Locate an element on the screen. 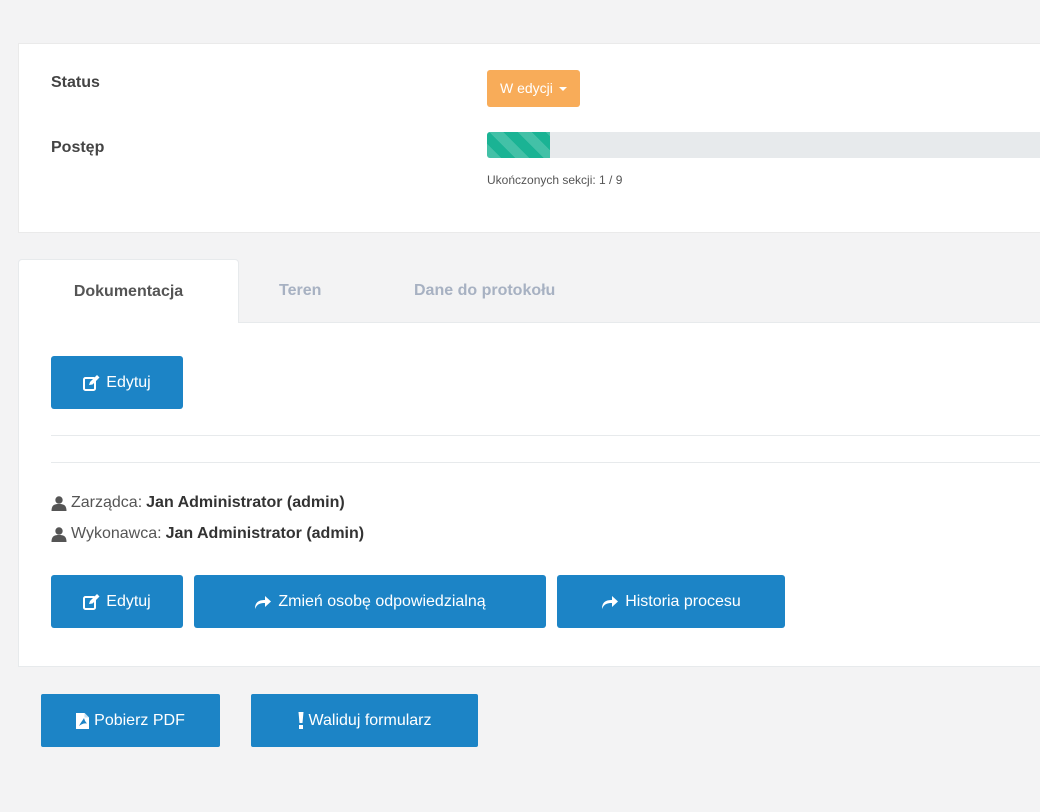 Image resolution: width=1040 pixels, height=812 pixels. edit-responsible-button: Edytuj is located at coordinates (117, 601).